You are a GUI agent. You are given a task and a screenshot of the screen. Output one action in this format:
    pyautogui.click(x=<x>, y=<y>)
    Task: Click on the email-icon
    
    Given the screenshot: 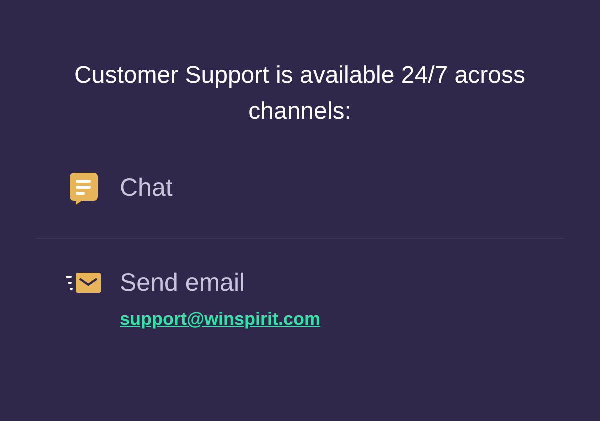 What is the action you would take?
    pyautogui.click(x=84, y=283)
    